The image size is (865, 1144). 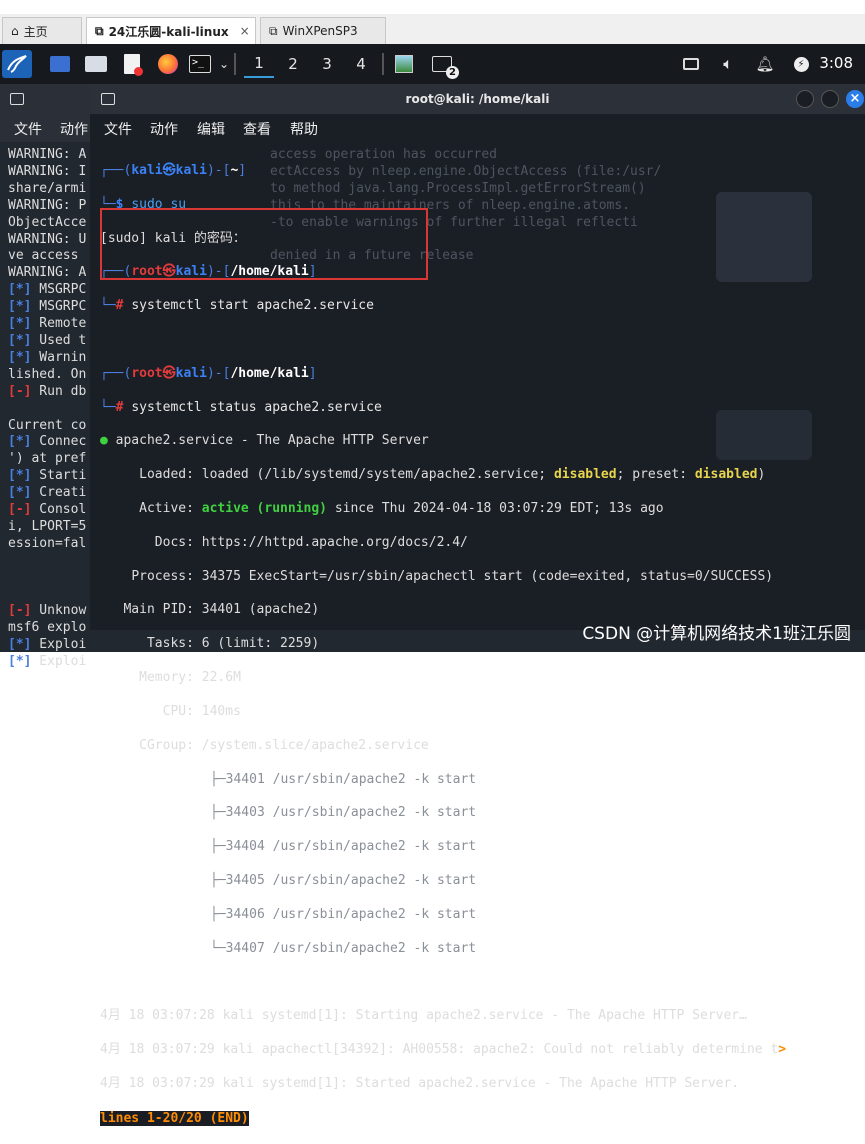 I want to click on terminal-task-icon: 2, so click(x=442, y=64).